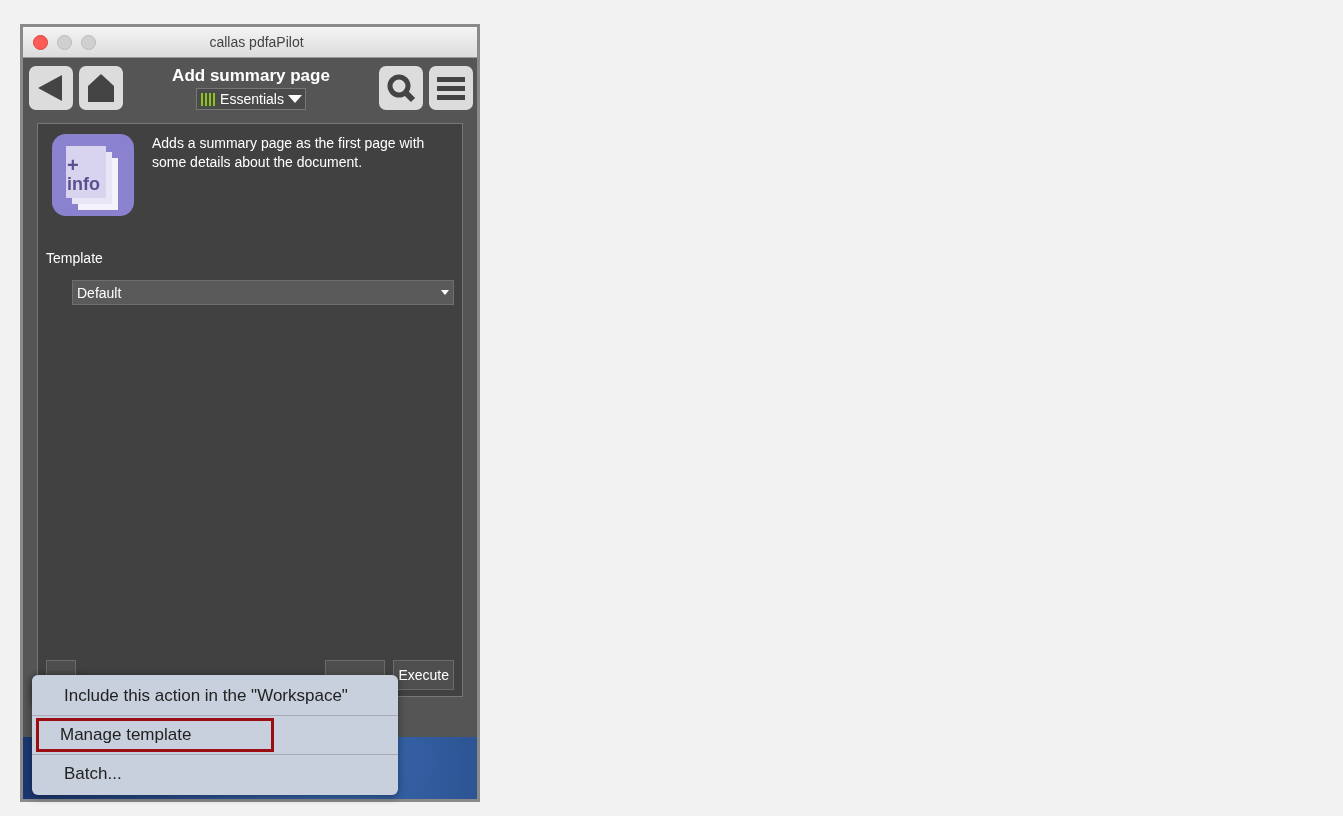 The height and width of the screenshot is (816, 1343). What do you see at coordinates (215, 696) in the screenshot?
I see `menu-item: Include this action in the "Workspace"` at bounding box center [215, 696].